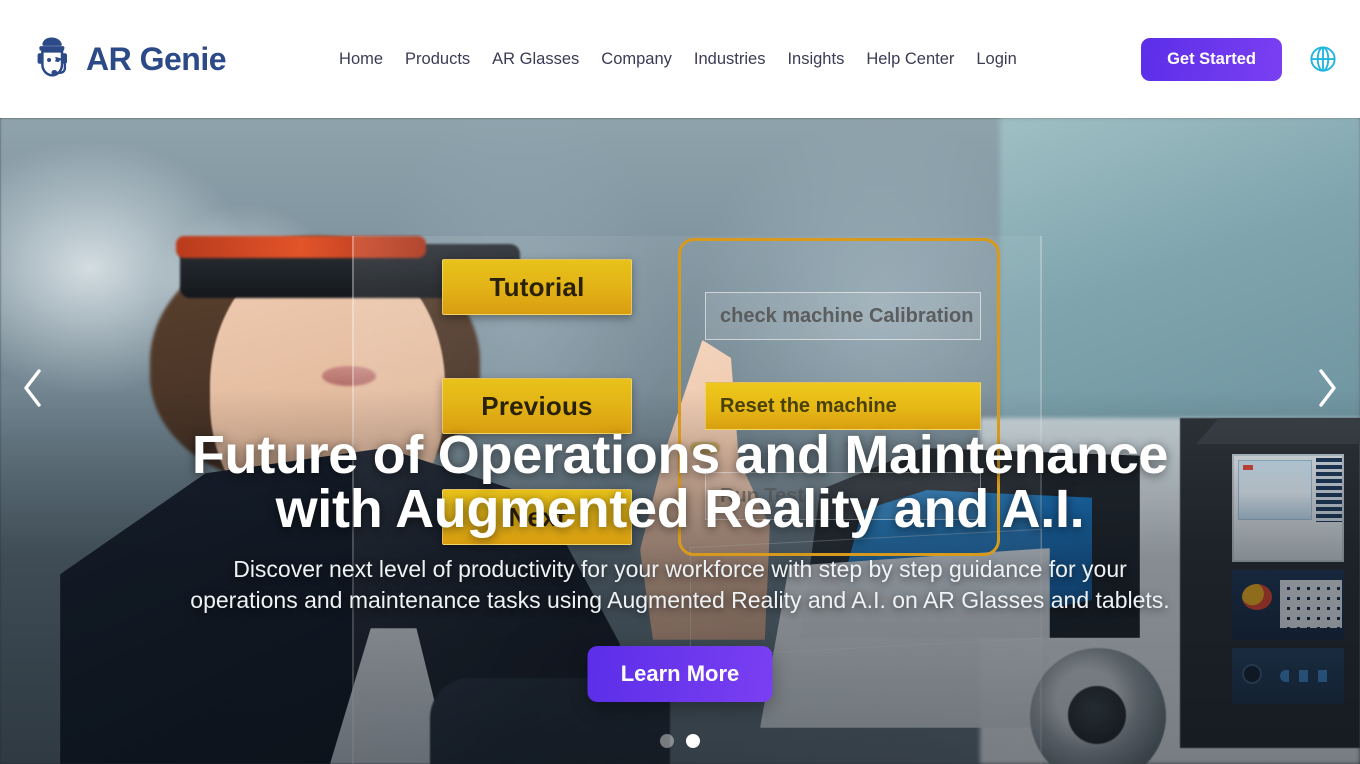  What do you see at coordinates (1211, 59) in the screenshot?
I see `get-started-button: Get Started` at bounding box center [1211, 59].